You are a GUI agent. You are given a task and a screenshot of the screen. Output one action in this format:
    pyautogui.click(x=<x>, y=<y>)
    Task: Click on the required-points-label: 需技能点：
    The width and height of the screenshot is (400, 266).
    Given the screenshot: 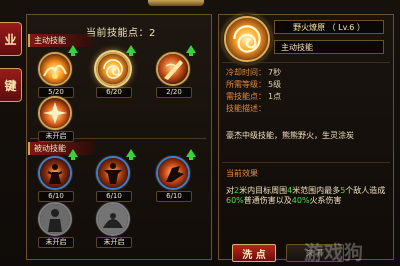 What is the action you would take?
    pyautogui.click(x=246, y=96)
    